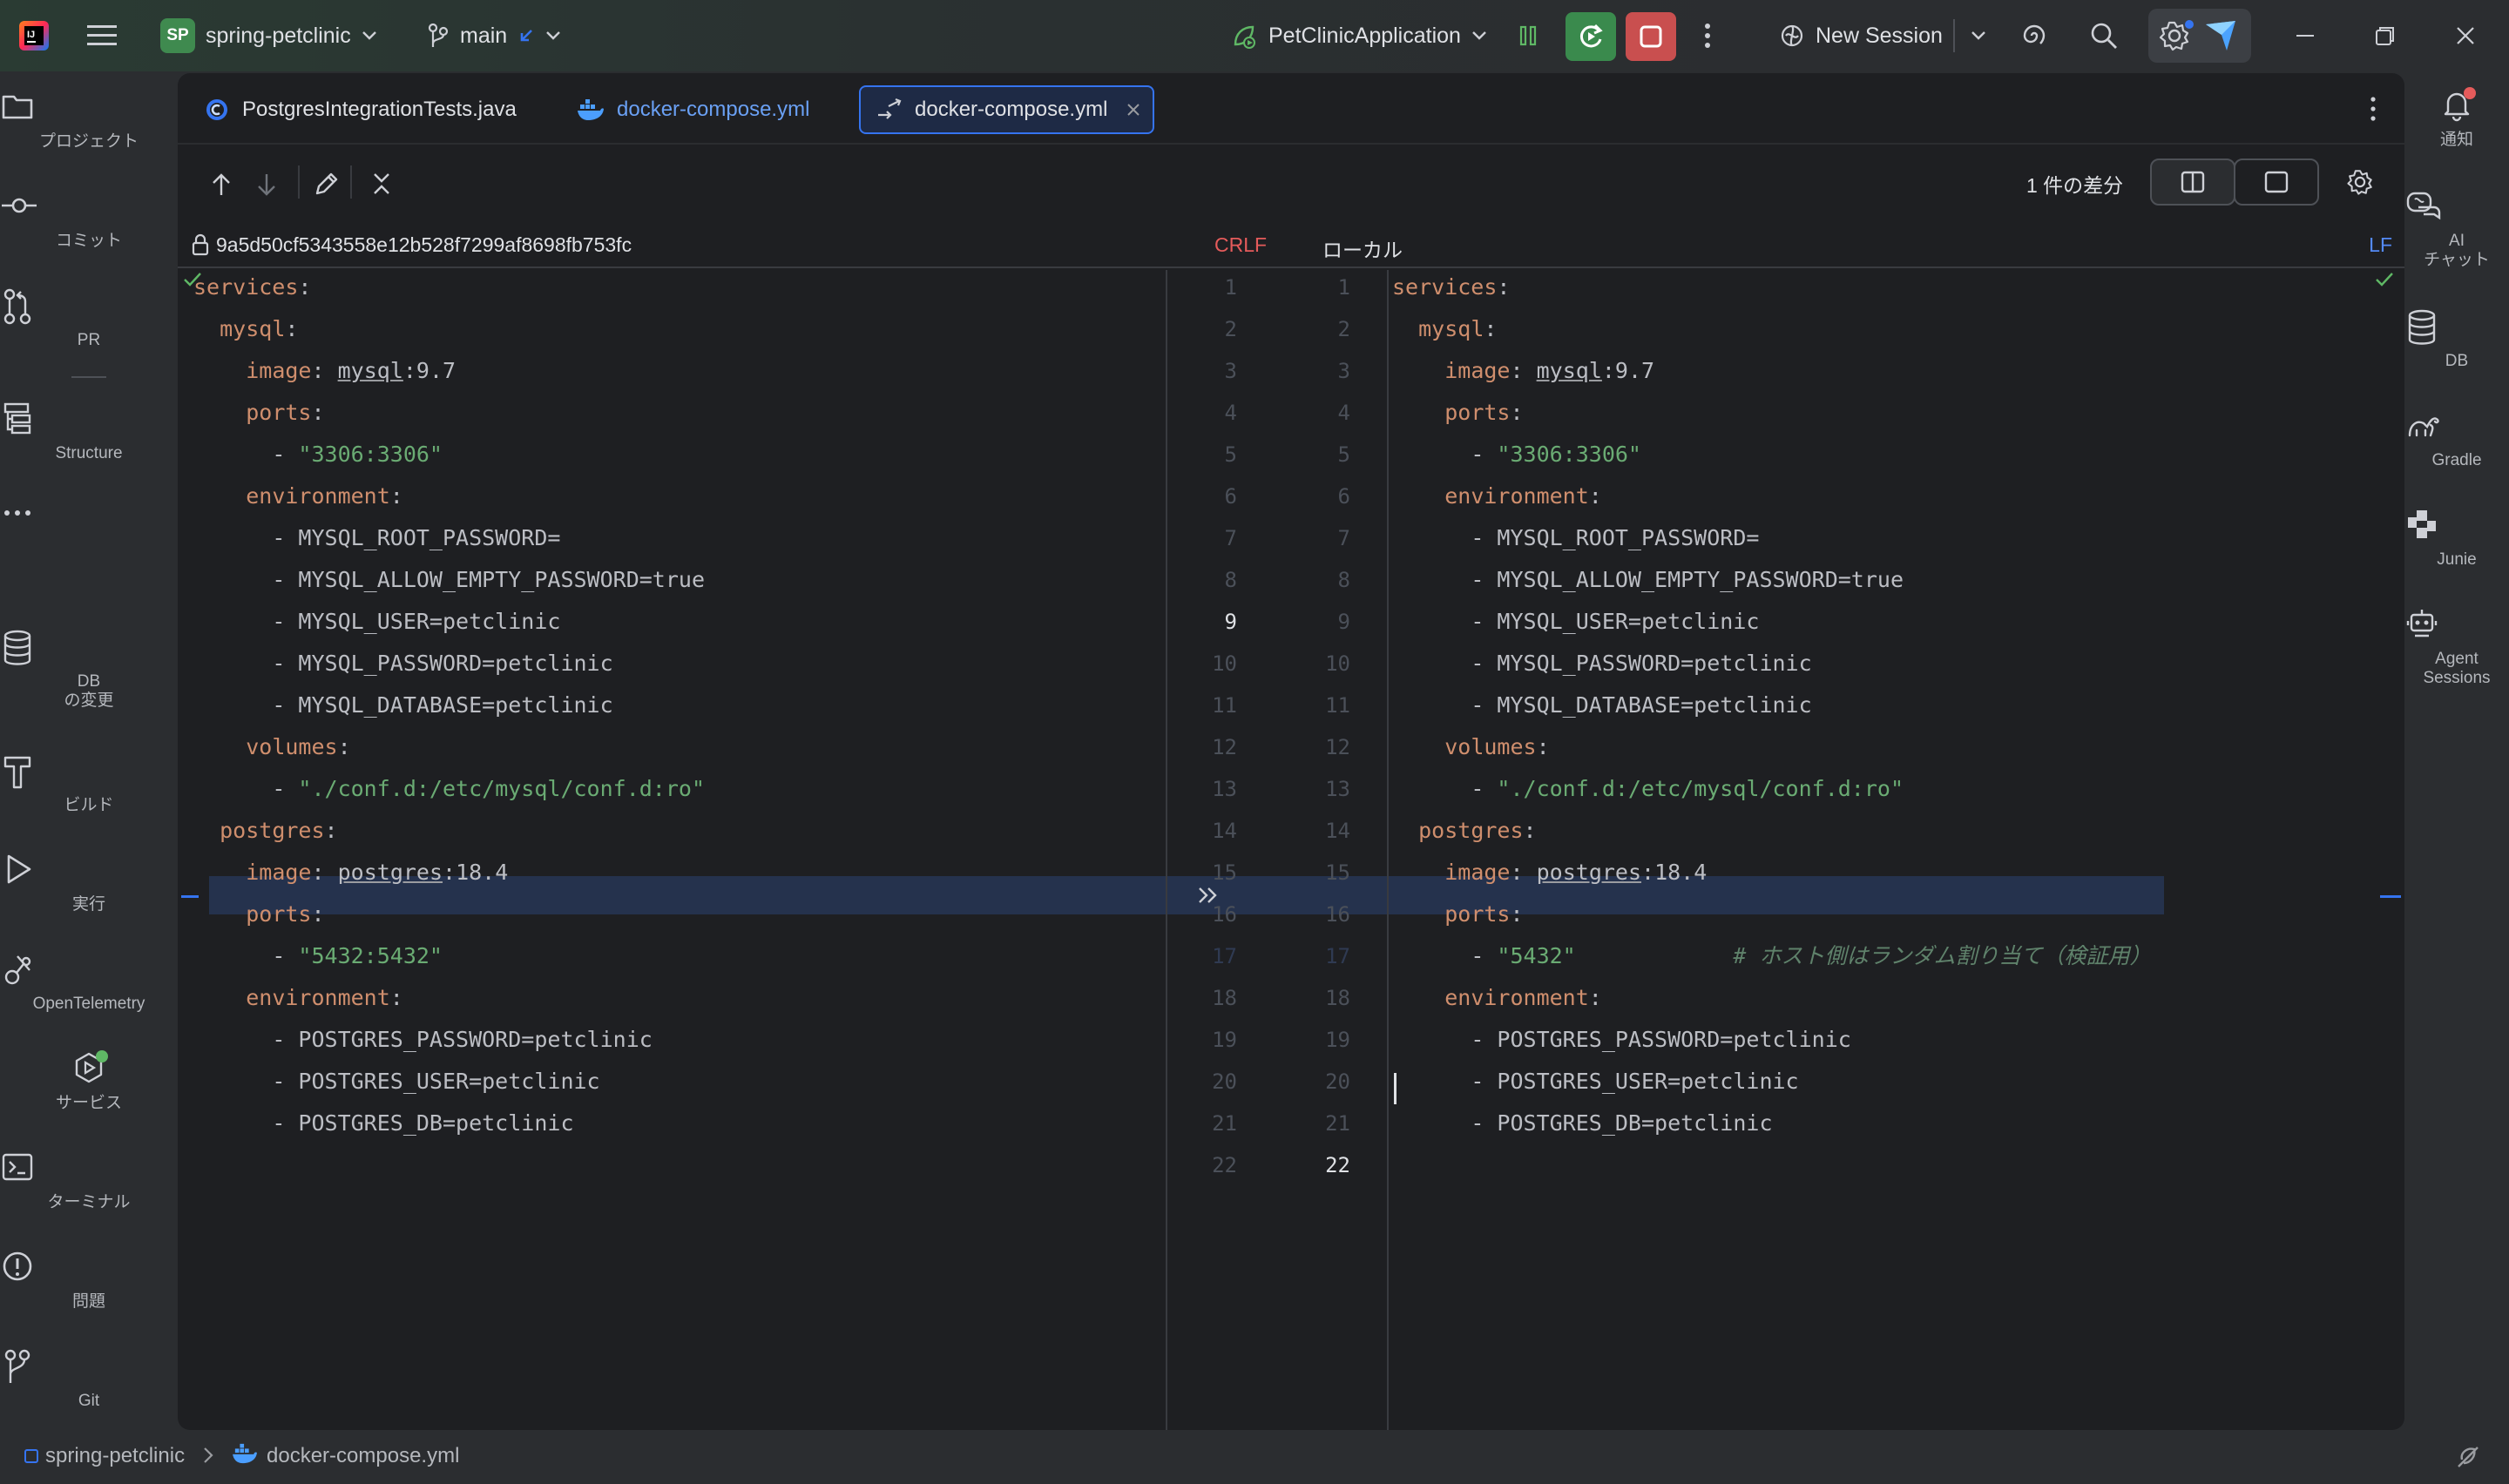 The image size is (2509, 1484). I want to click on tool-db-changes: DB の変更, so click(89, 670).